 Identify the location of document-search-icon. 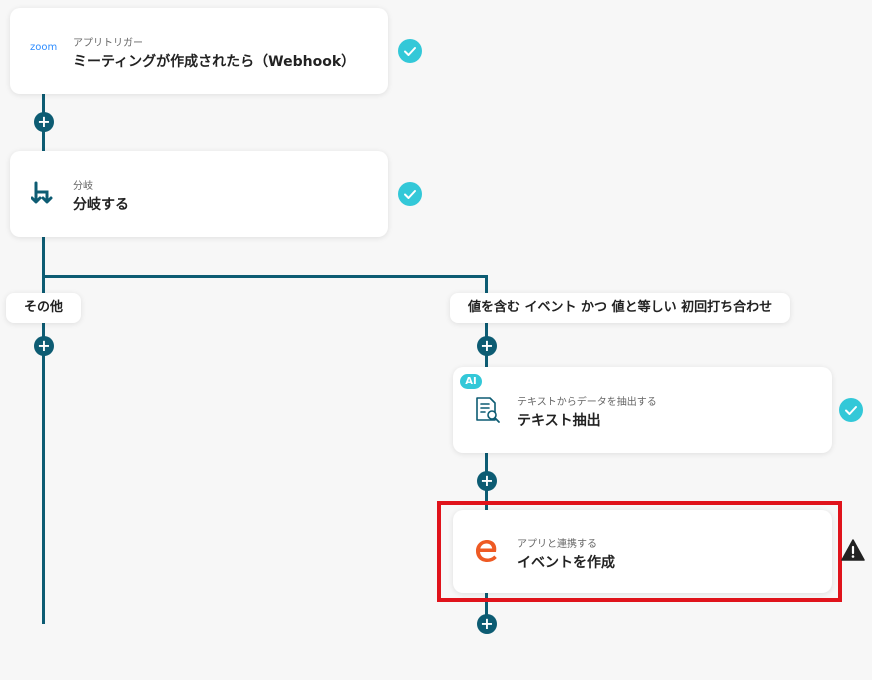
(487, 412).